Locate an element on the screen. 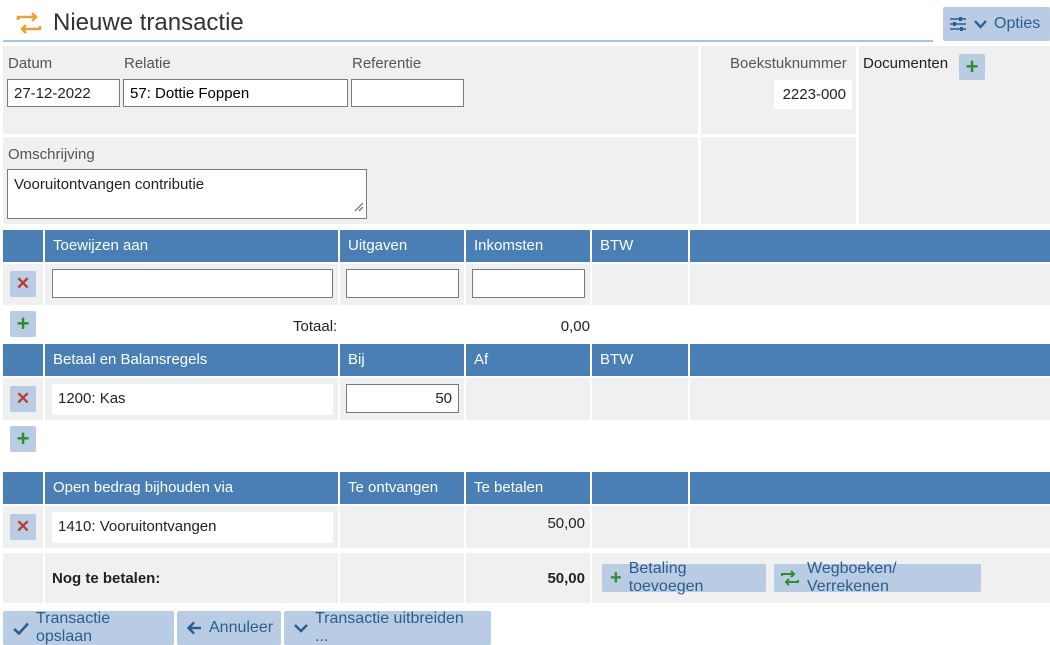 The image size is (1050, 645). relatie-input: 57: Dottie Foppen is located at coordinates (235, 93).